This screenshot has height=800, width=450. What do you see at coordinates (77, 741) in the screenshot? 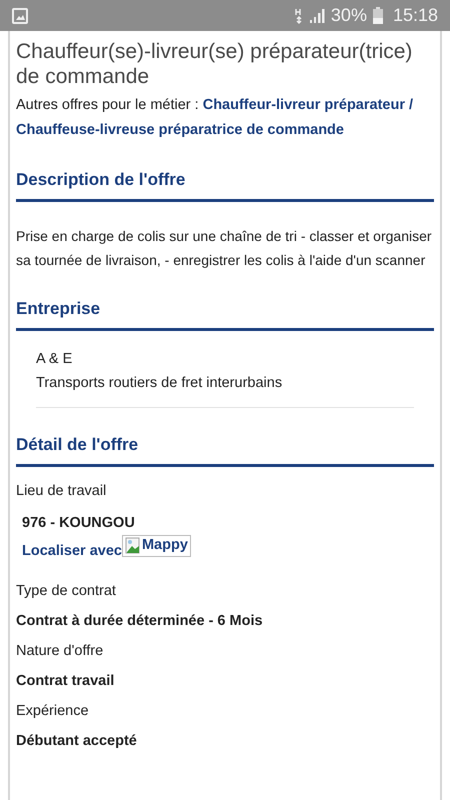
I see `field-value: Débutant accepté` at bounding box center [77, 741].